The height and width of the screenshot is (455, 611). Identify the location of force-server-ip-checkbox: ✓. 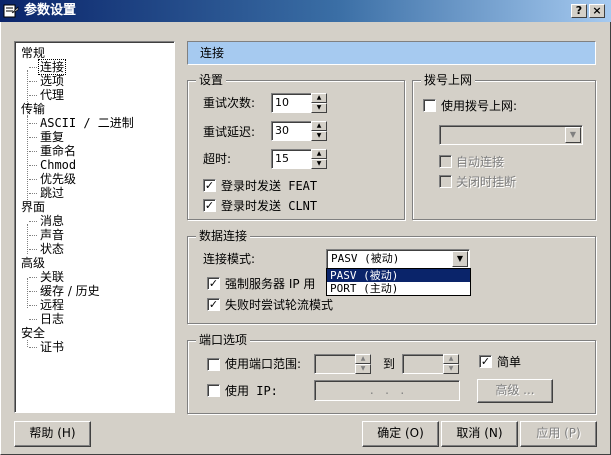
(213, 283).